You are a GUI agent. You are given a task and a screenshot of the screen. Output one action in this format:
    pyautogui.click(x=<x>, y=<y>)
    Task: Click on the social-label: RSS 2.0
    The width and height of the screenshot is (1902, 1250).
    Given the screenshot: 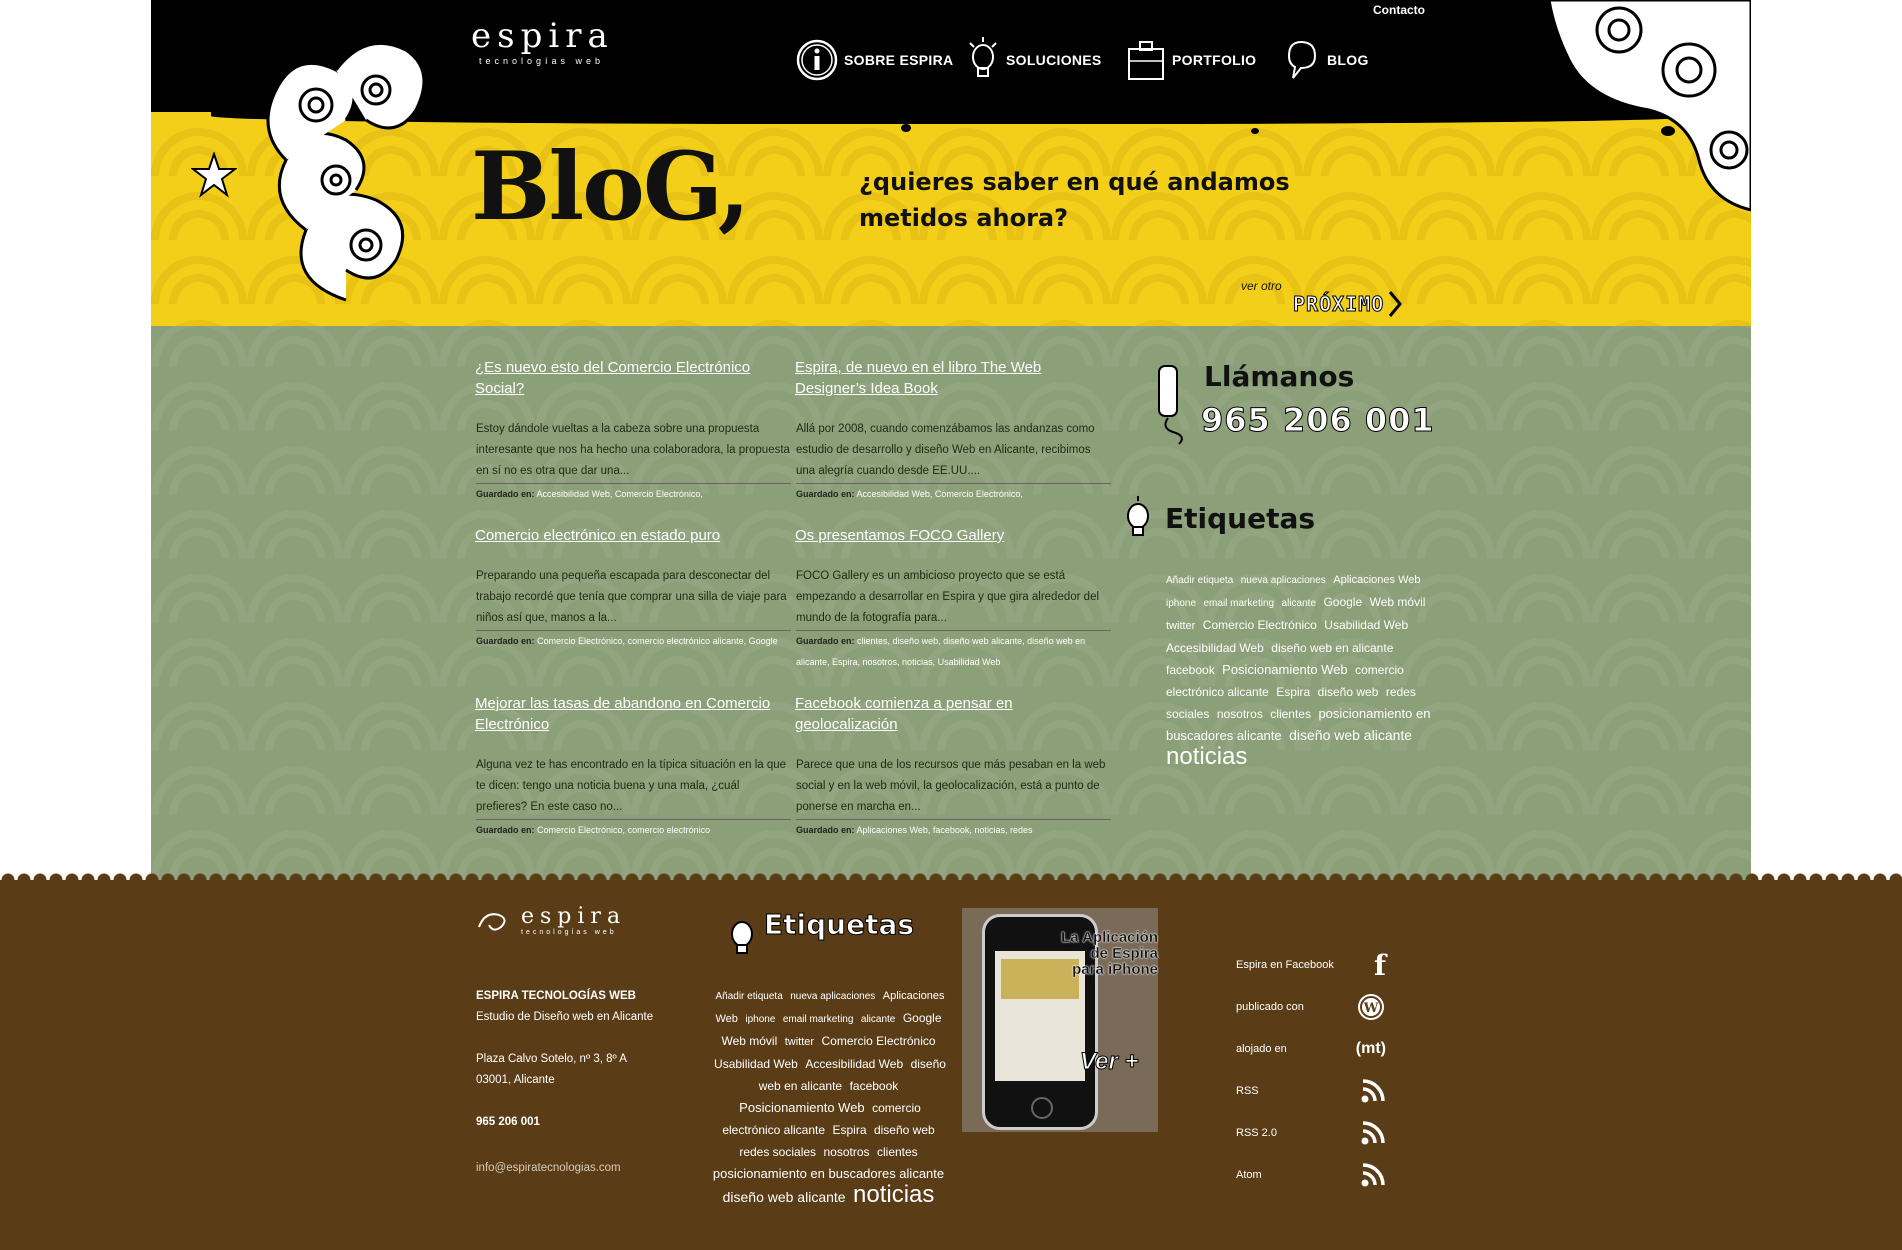 What is the action you would take?
    pyautogui.click(x=1256, y=1133)
    